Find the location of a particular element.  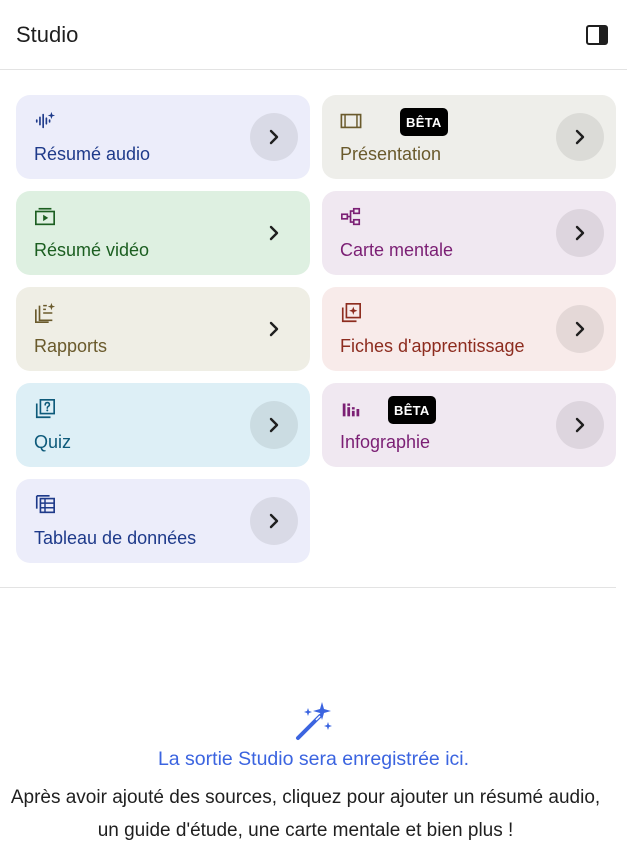

open-presentation-button is located at coordinates (580, 137).